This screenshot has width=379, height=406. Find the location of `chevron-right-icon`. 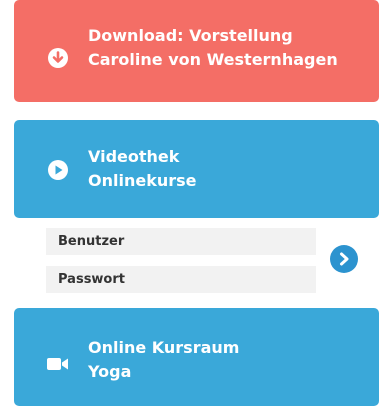

chevron-right-icon is located at coordinates (344, 259).